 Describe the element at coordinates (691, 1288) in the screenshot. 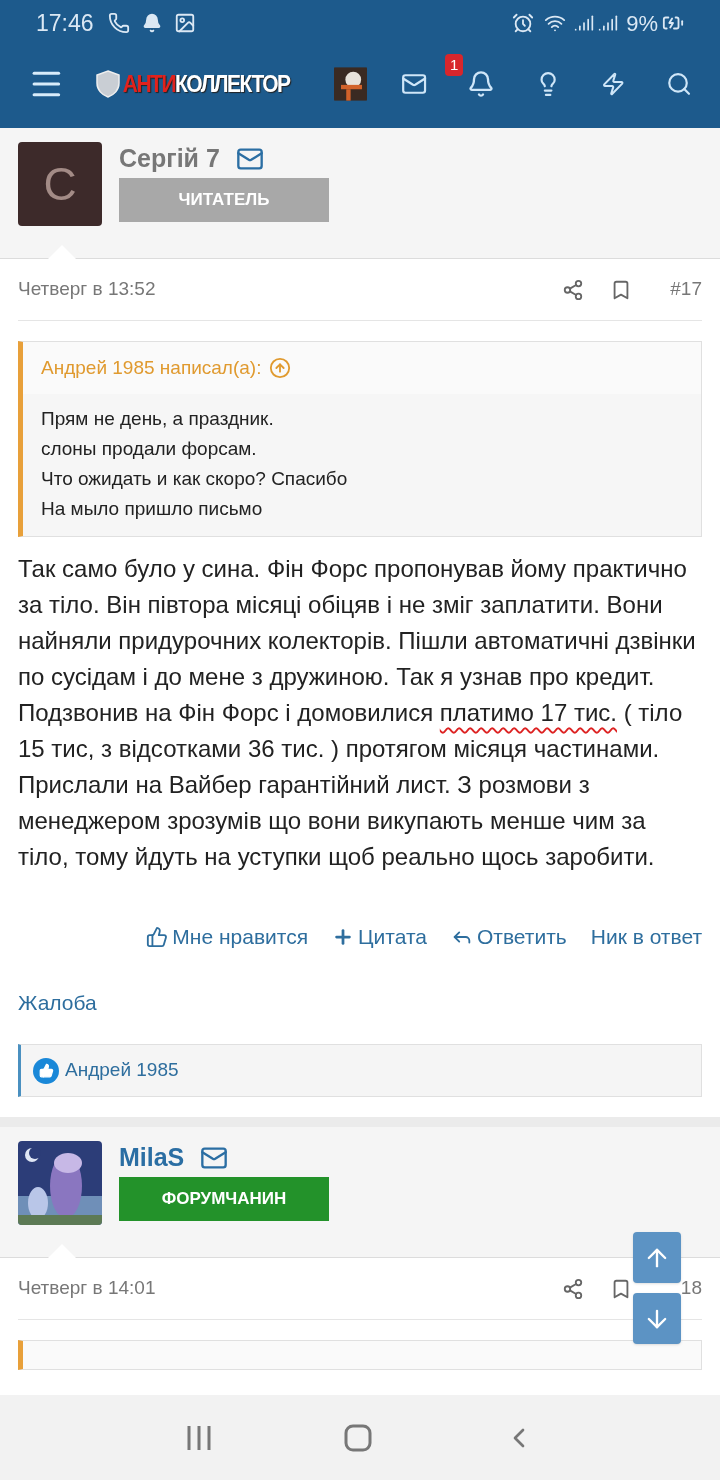

I see `post-number: 18` at that location.